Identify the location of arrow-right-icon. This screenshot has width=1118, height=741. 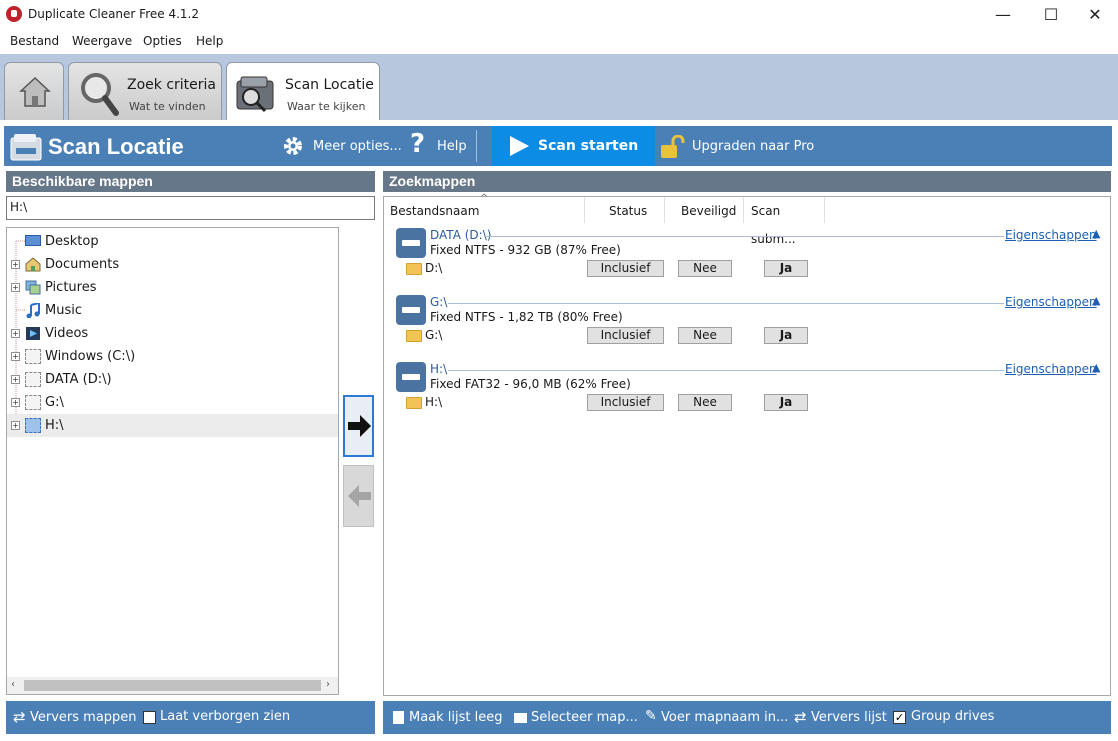
(359, 426).